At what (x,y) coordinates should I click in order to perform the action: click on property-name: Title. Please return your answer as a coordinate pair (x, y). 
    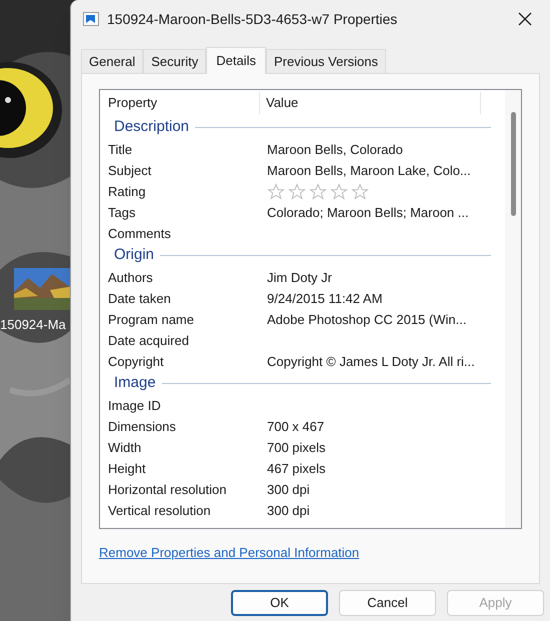
    Looking at the image, I should click on (121, 149).